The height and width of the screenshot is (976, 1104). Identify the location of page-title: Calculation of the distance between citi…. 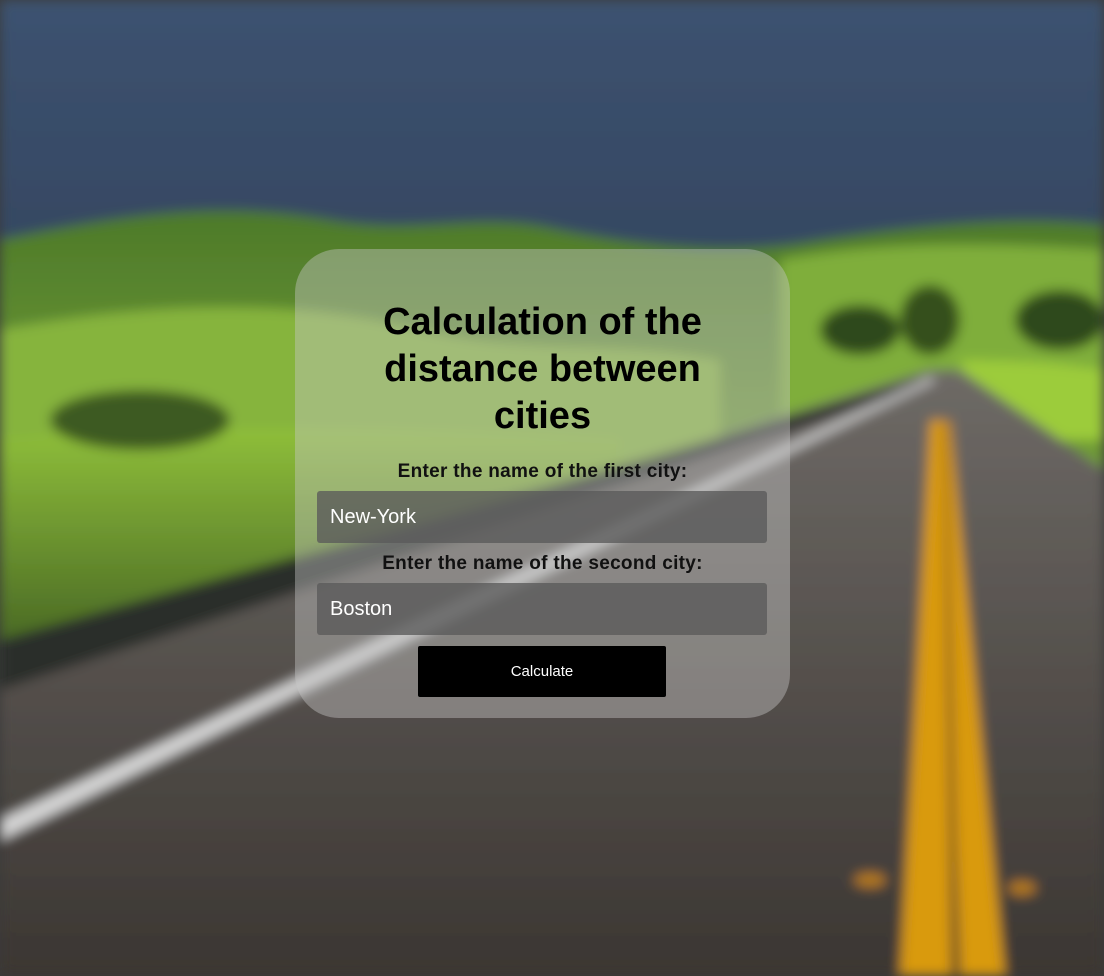
(542, 369).